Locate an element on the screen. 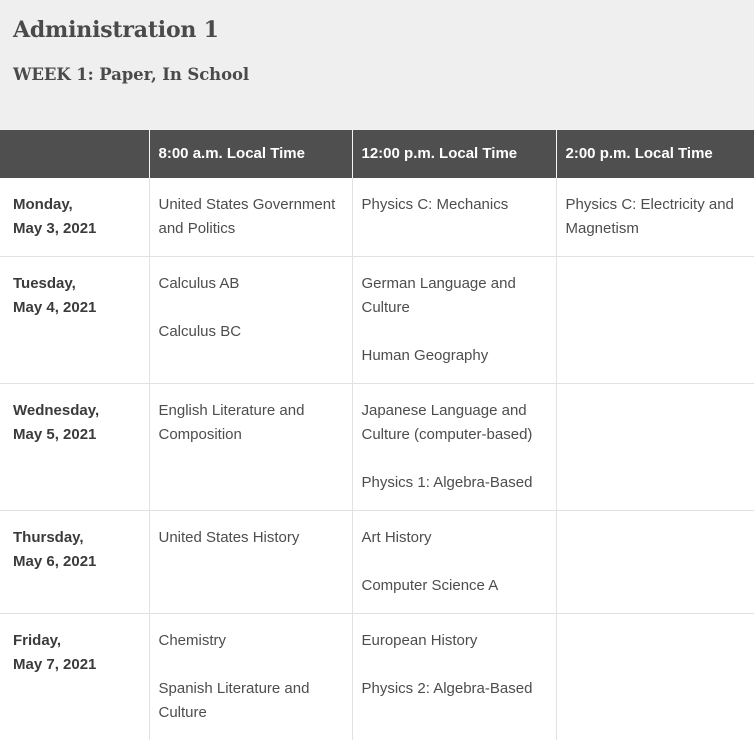 The width and height of the screenshot is (754, 740). exam-date-value: May 4, 2021 is located at coordinates (77, 308).